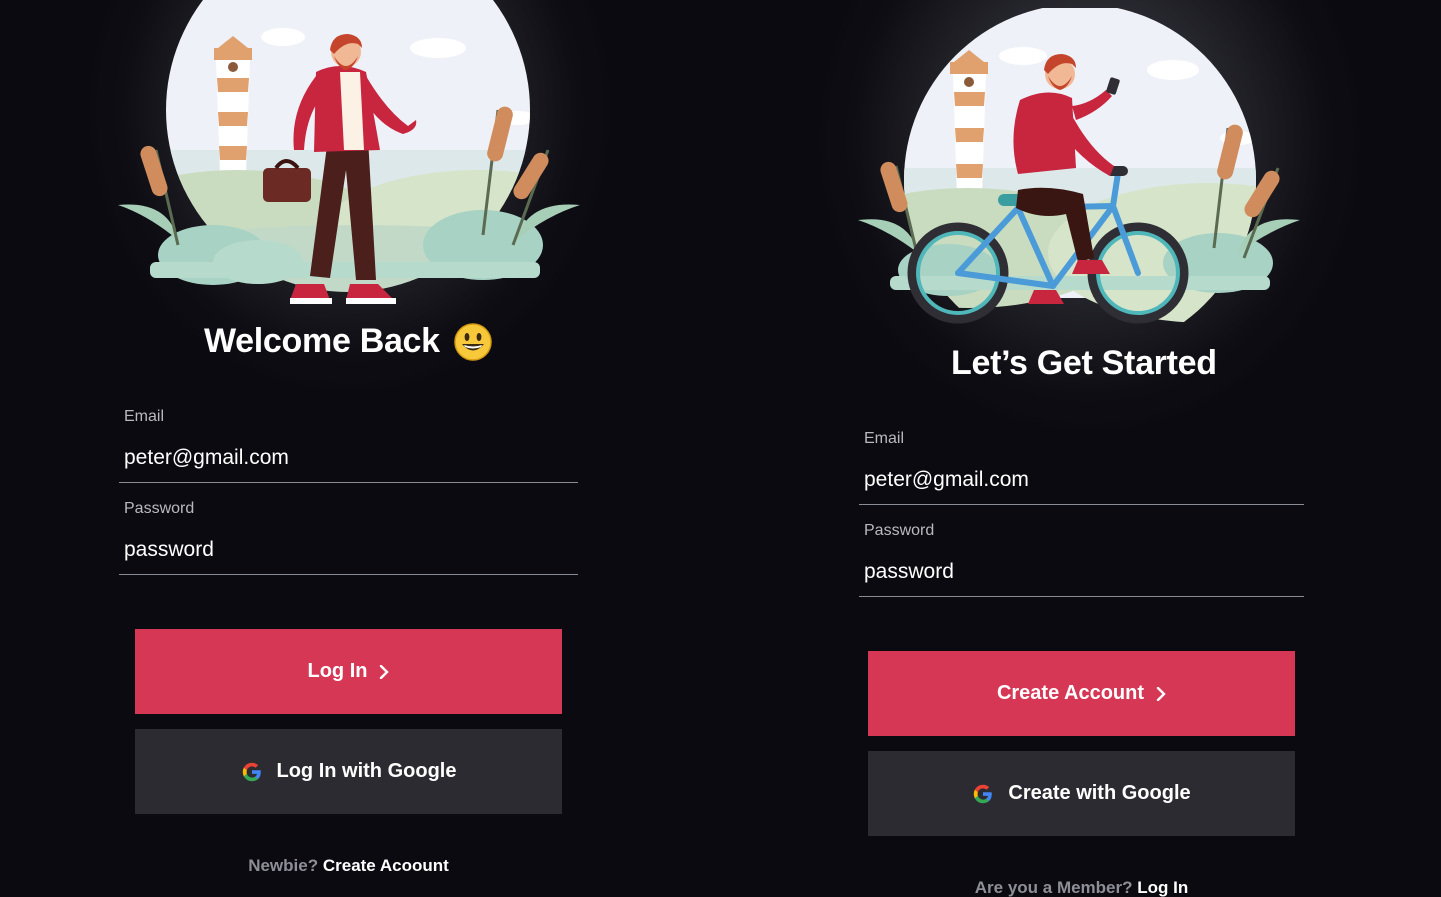 The height and width of the screenshot is (897, 1441). I want to click on login-password-field: Password, so click(348, 537).